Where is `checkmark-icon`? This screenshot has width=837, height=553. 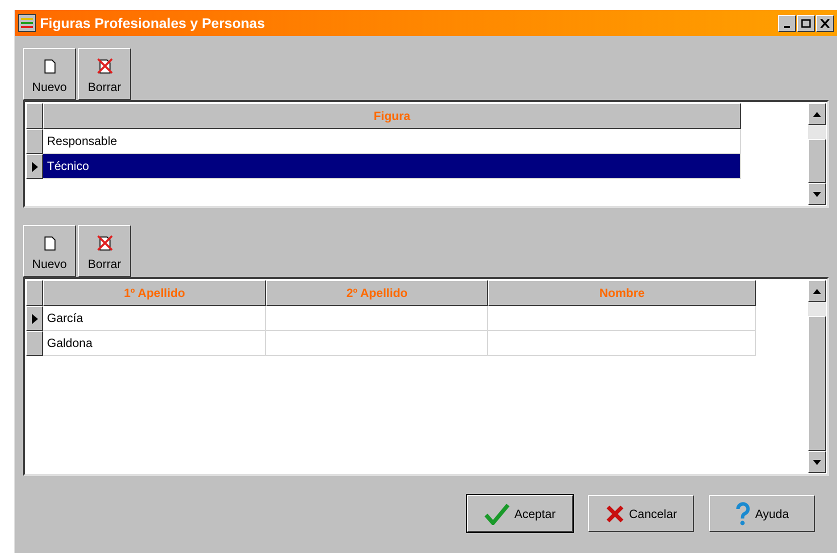 checkmark-icon is located at coordinates (497, 513).